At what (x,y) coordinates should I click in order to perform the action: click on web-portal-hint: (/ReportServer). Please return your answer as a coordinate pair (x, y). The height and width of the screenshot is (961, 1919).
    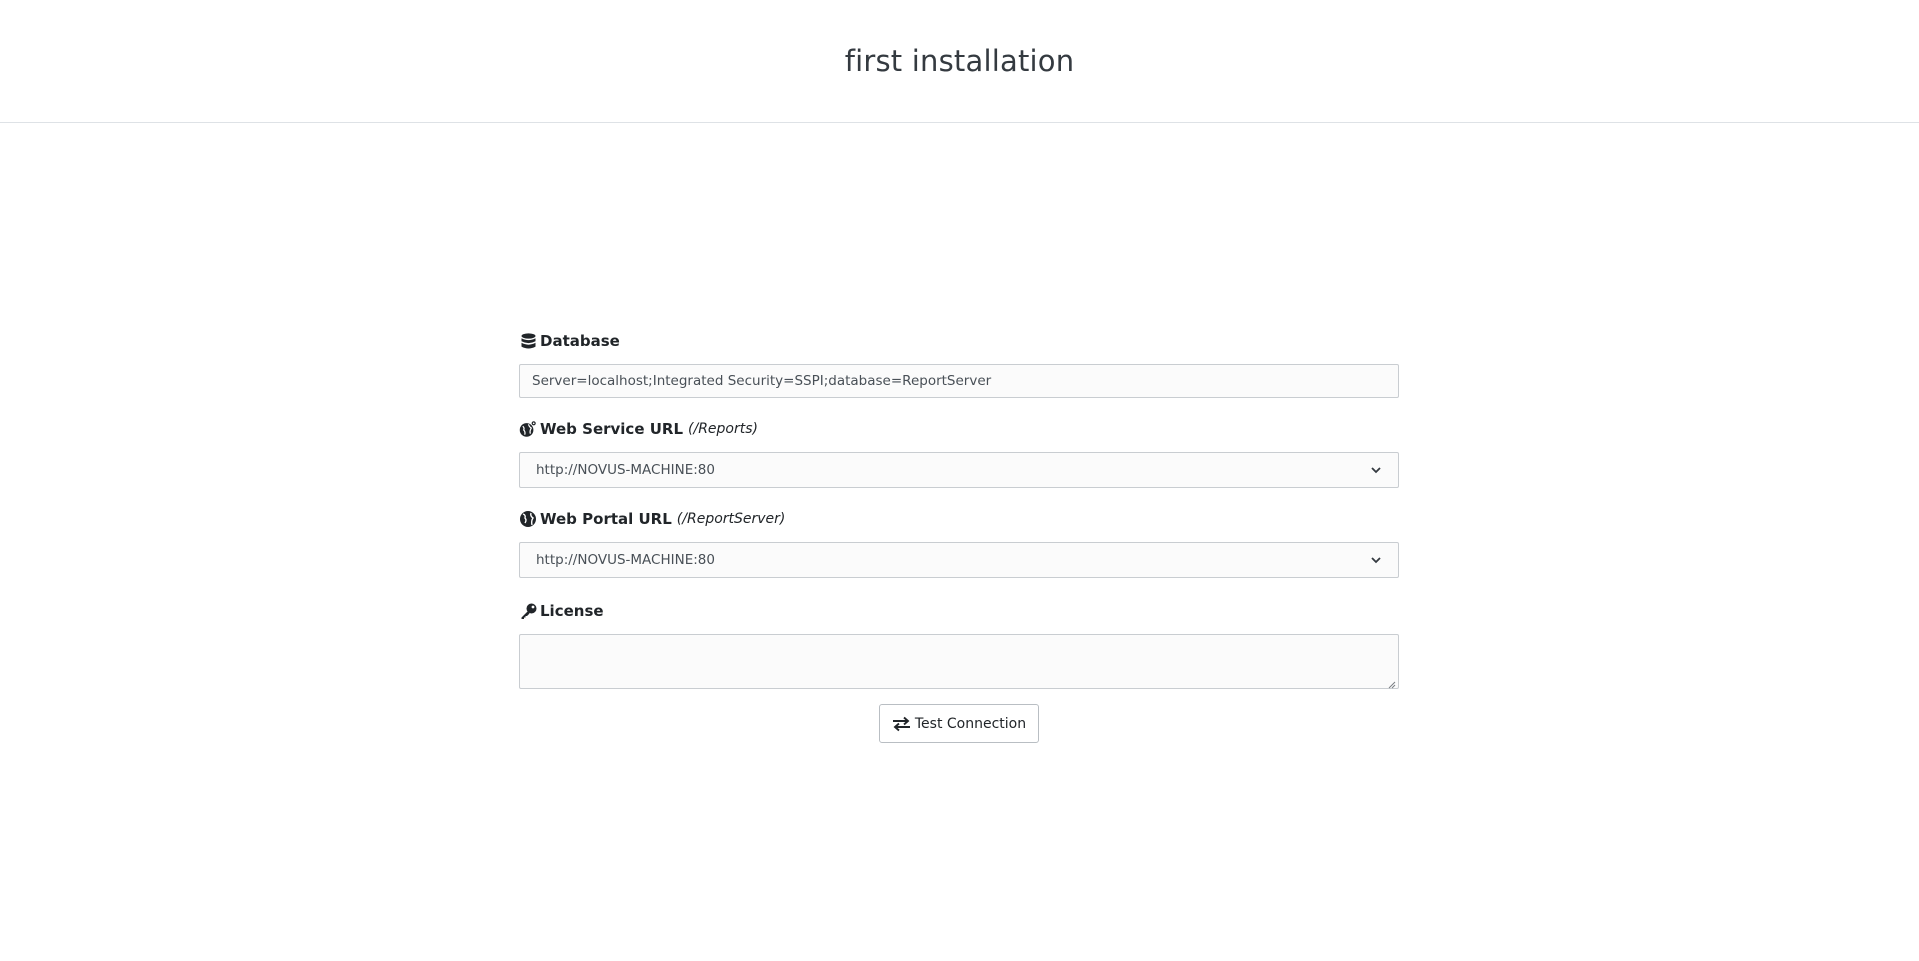
    Looking at the image, I should click on (731, 519).